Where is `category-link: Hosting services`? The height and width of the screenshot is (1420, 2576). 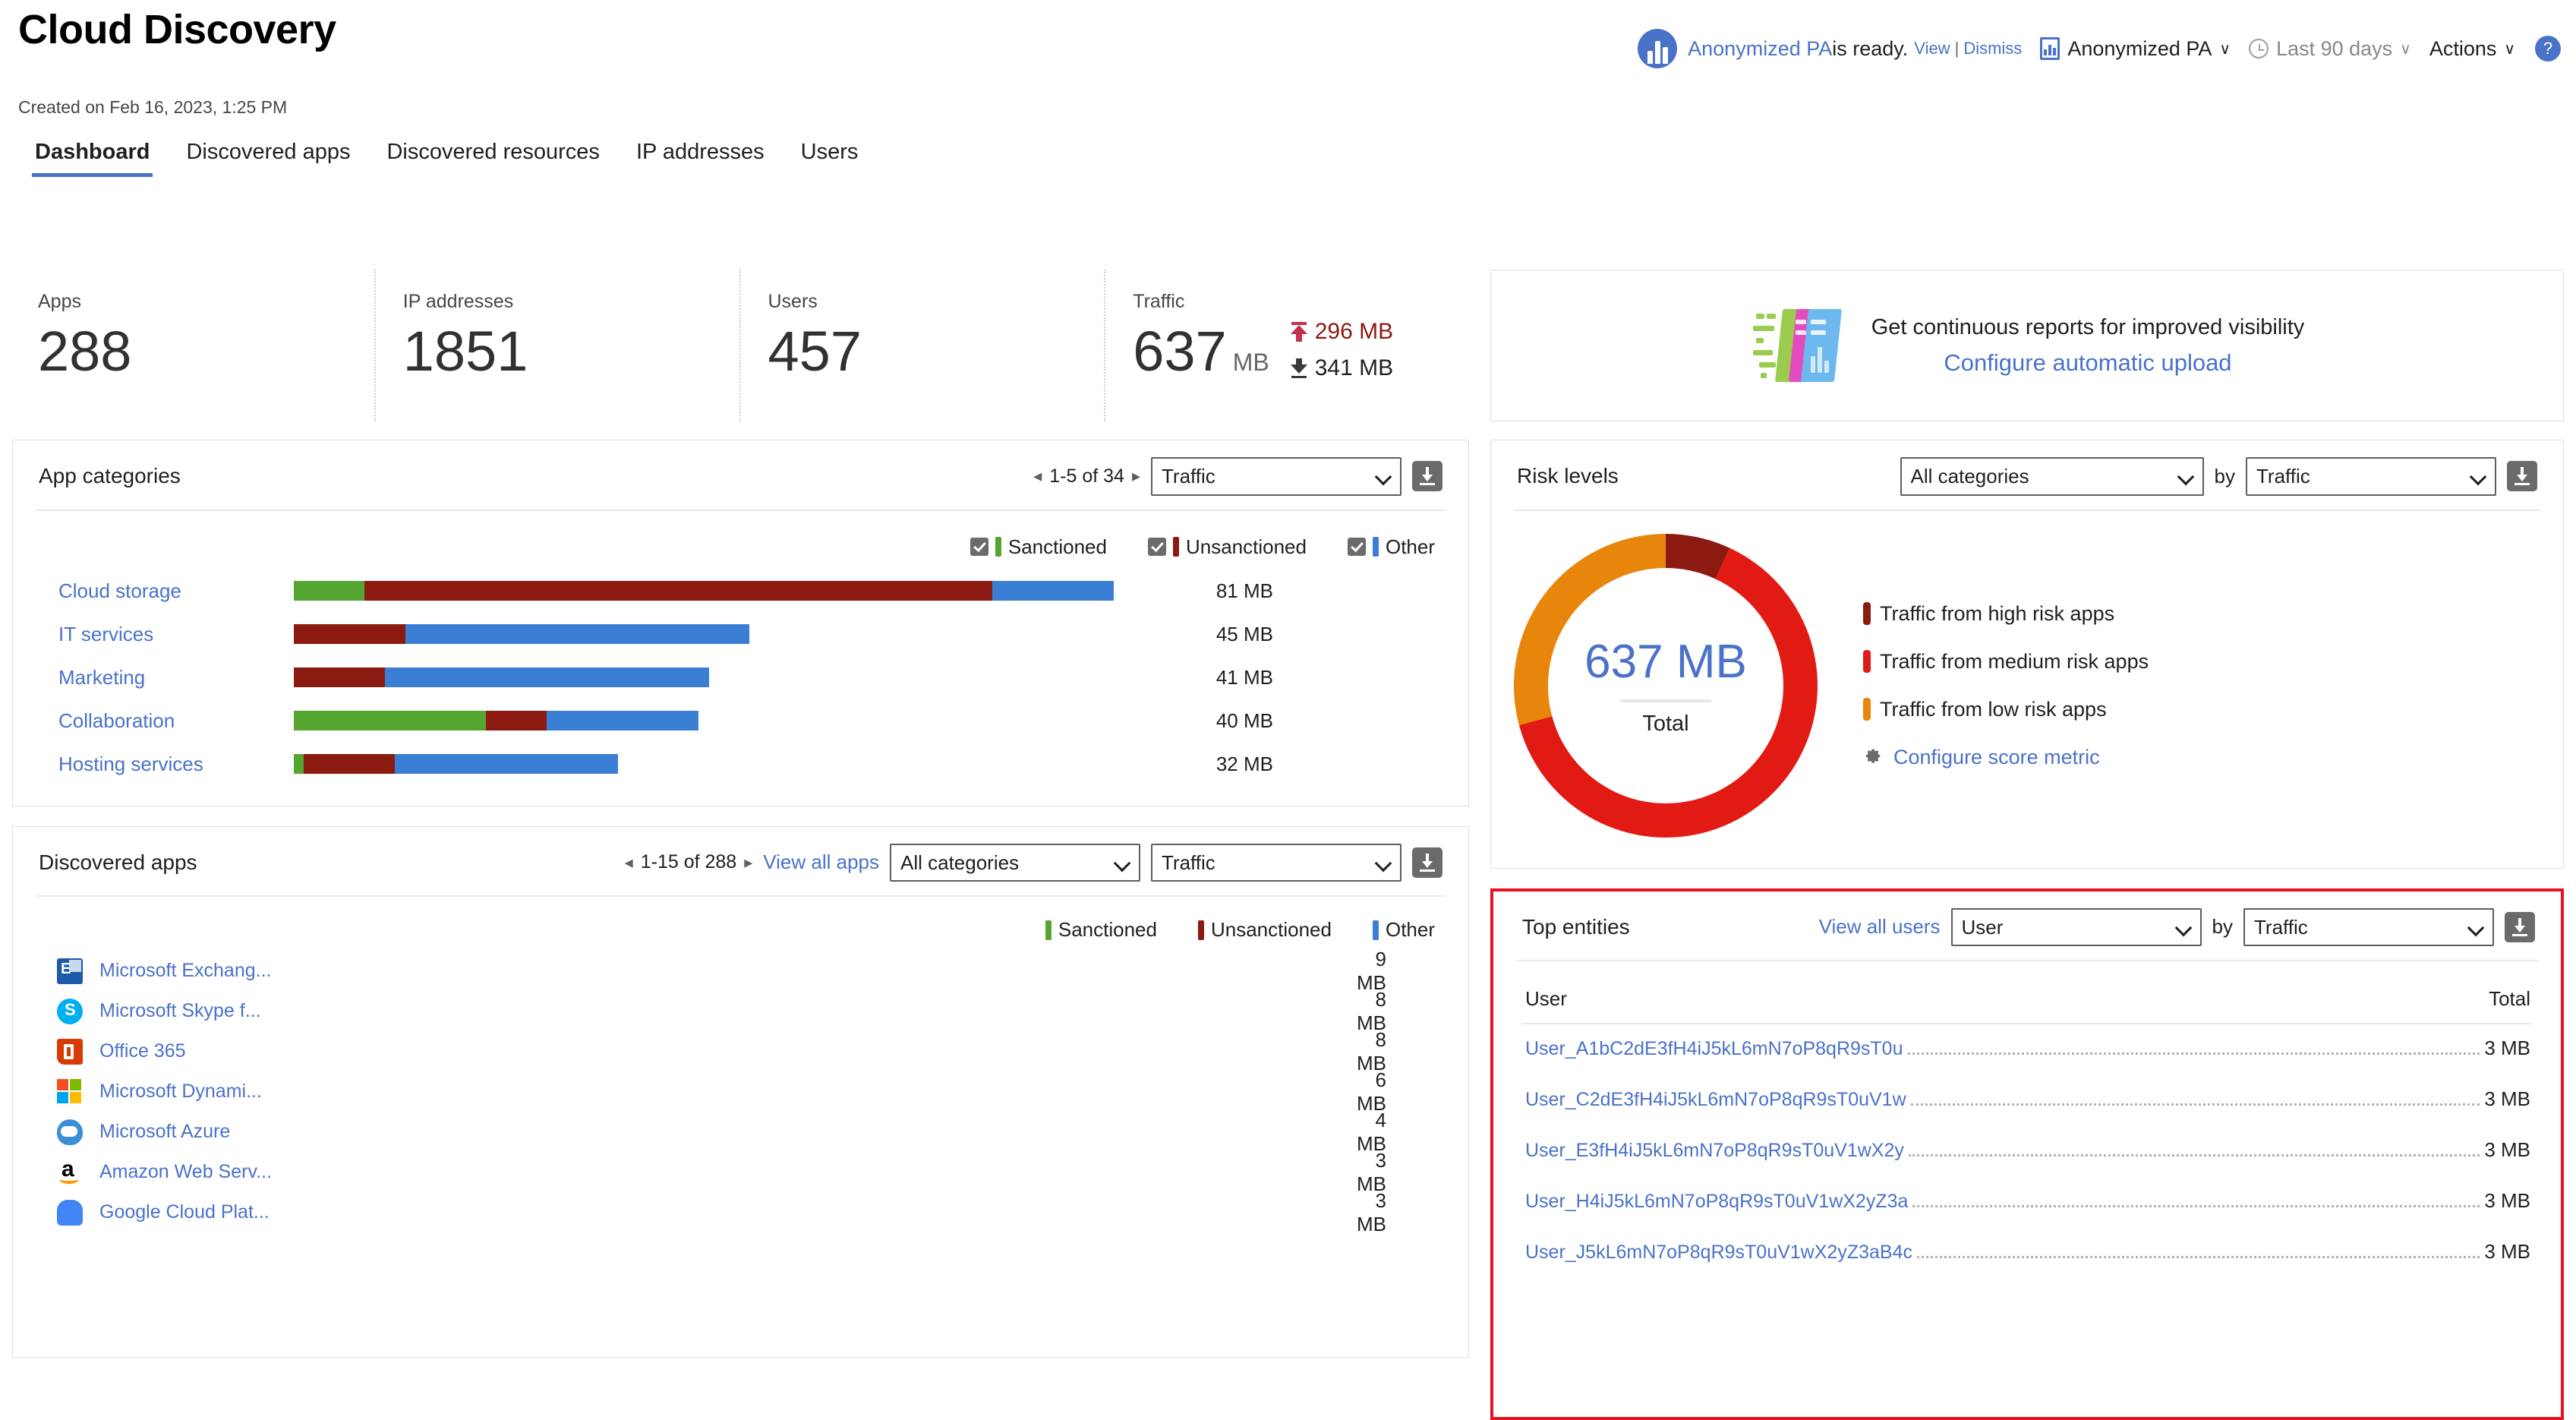 category-link: Hosting services is located at coordinates (153, 765).